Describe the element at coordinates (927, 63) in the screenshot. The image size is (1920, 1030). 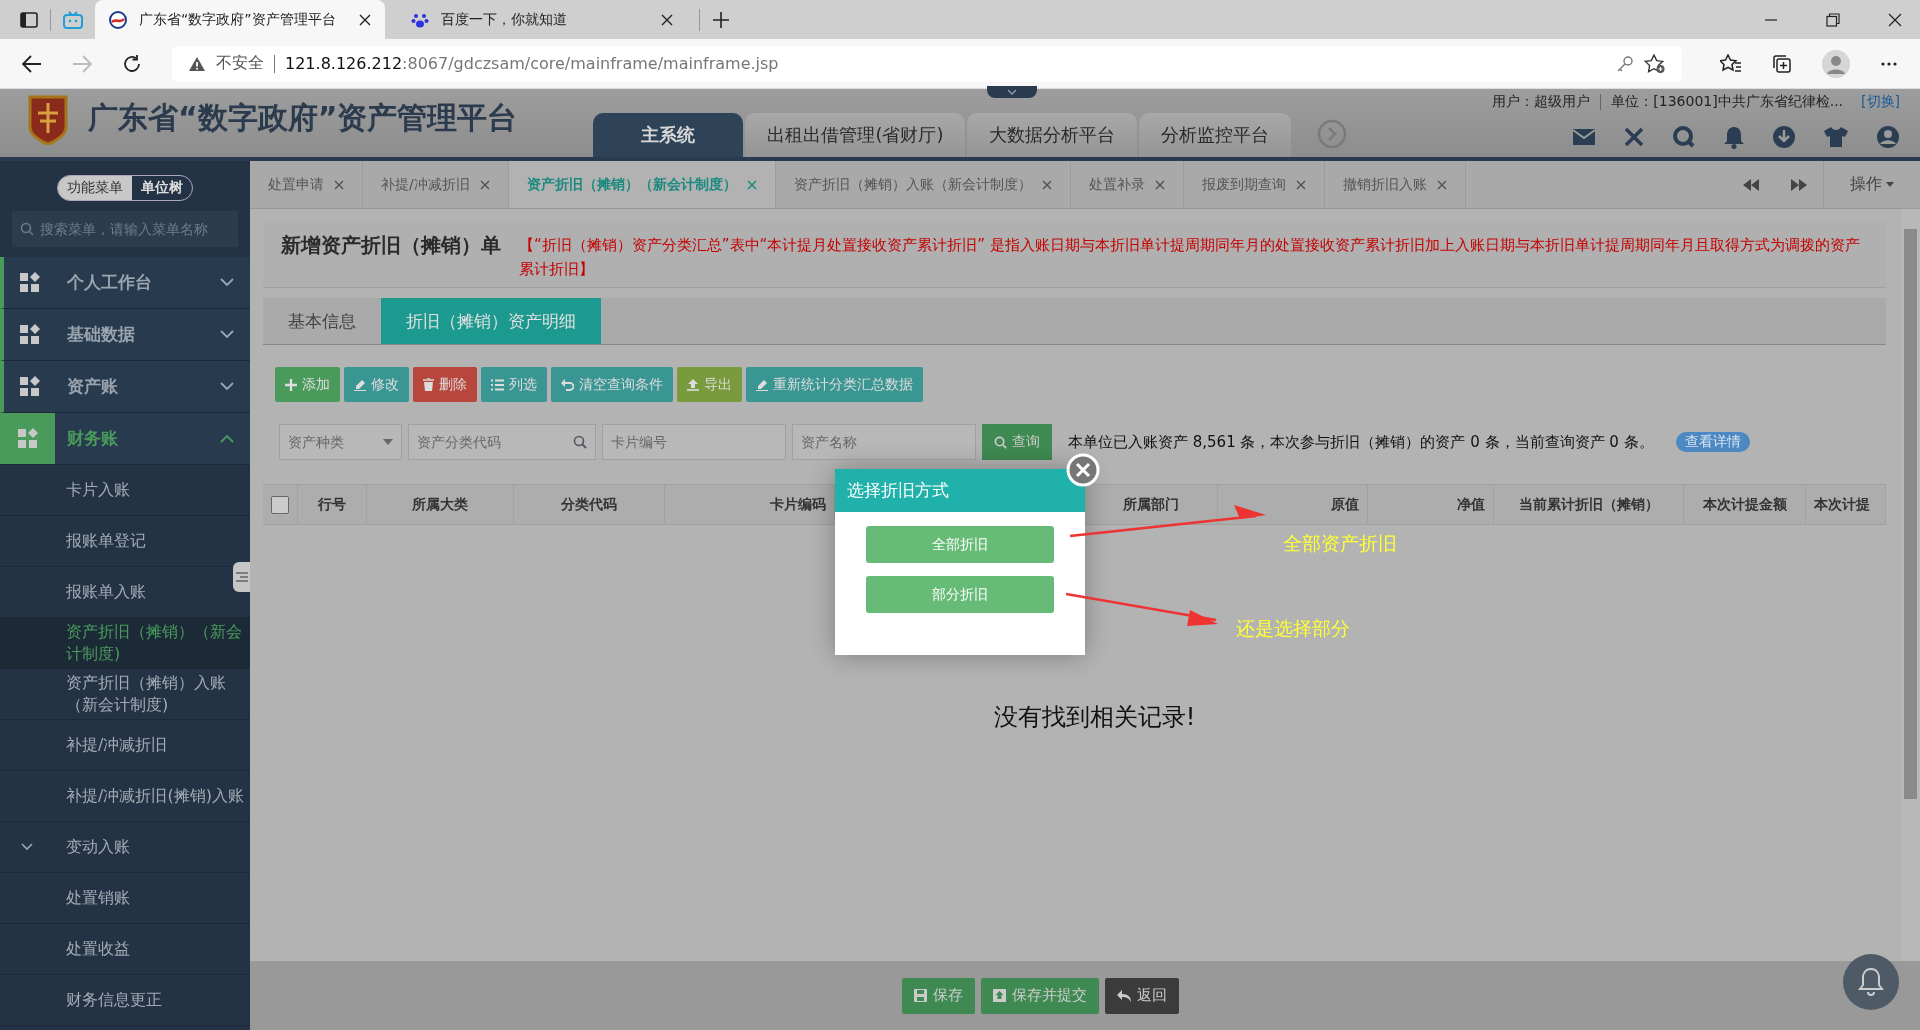
I see `address-bar: 不安全 121.8.126.212:8067/gdczsam/core/mainframe/mainframe.jsp` at that location.